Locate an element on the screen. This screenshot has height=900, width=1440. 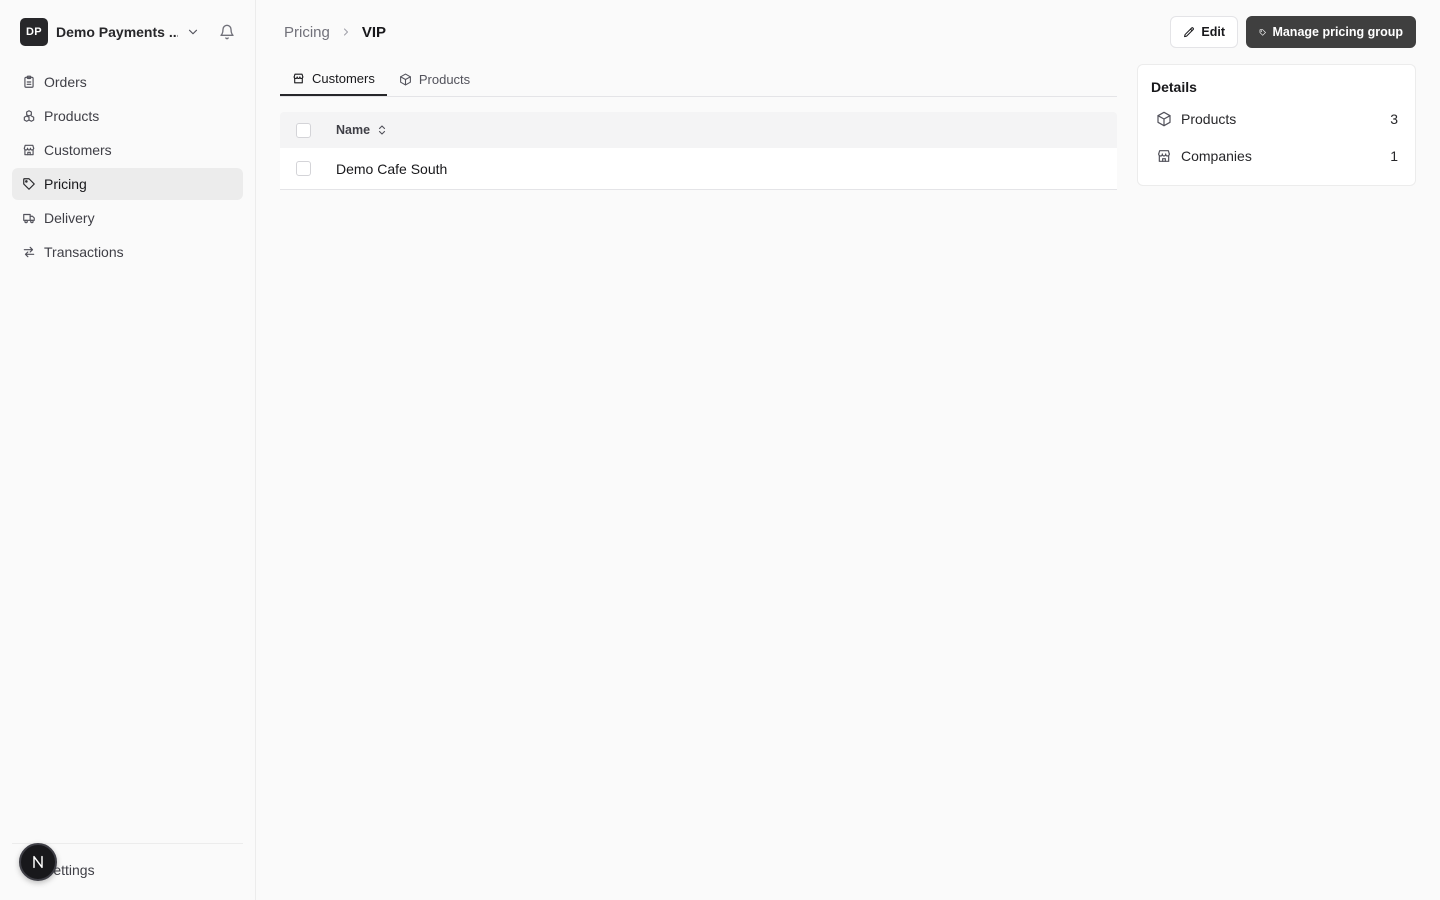
detail-count: 1 is located at coordinates (1394, 156).